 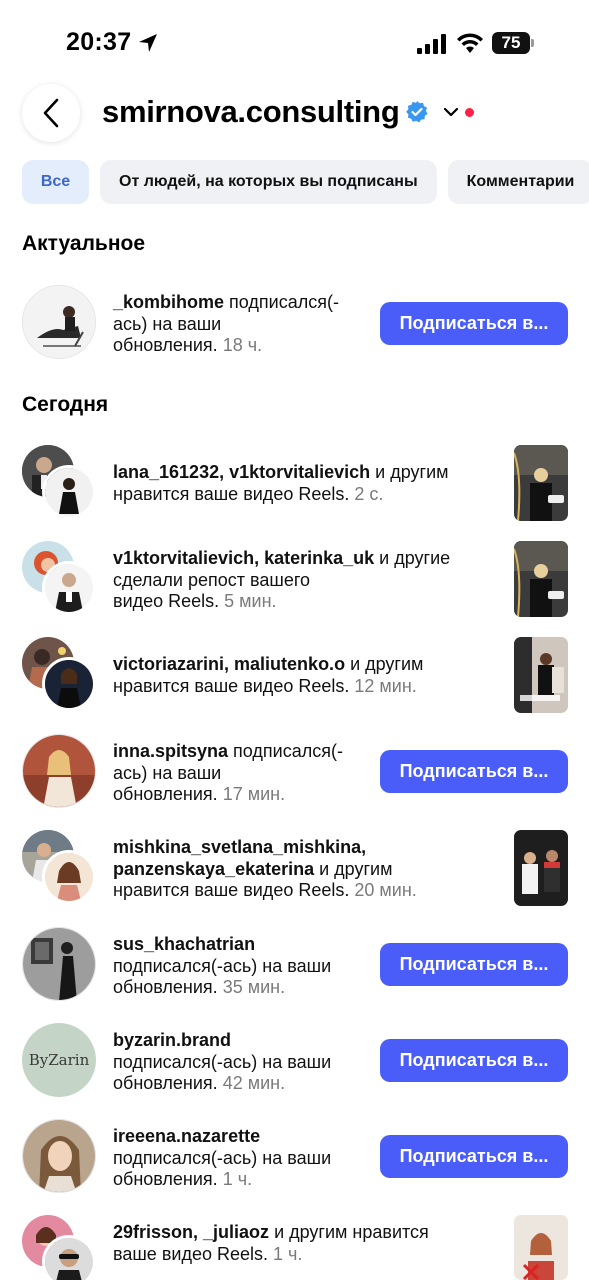 I want to click on status-time: 20:37, so click(x=99, y=42).